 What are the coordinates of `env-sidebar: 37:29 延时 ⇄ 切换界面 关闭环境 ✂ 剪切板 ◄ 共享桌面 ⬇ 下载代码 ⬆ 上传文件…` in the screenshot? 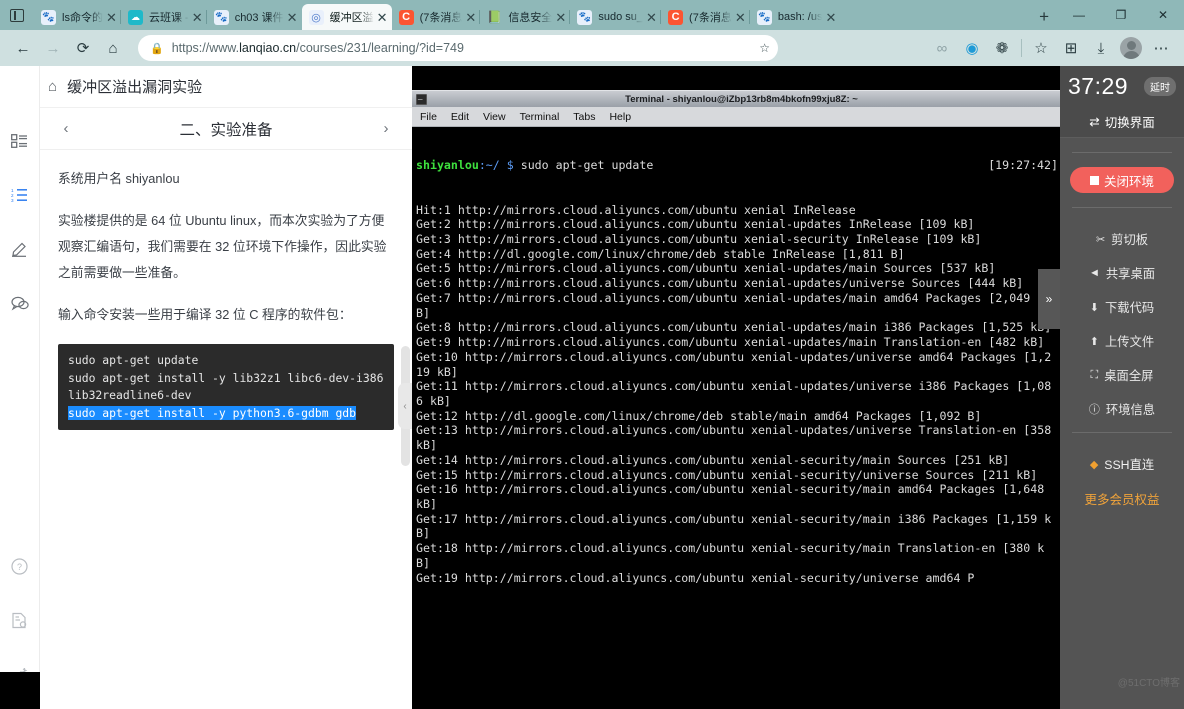 It's located at (1122, 387).